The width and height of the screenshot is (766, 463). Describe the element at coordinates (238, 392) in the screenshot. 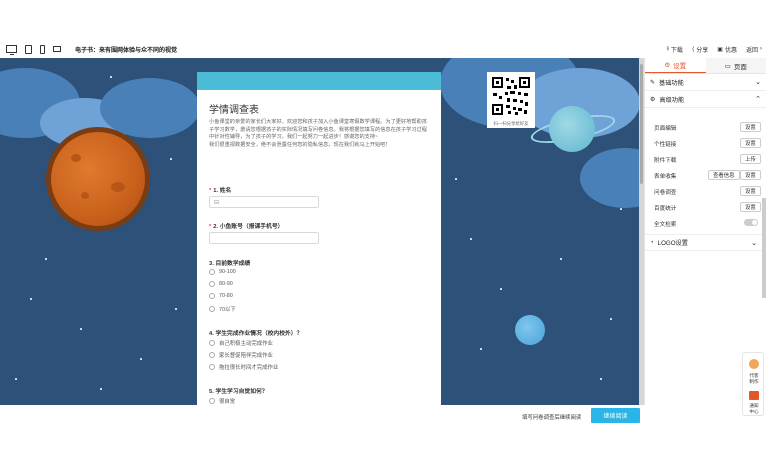

I see `question-5: 5. 学生学习自觉如何？` at that location.